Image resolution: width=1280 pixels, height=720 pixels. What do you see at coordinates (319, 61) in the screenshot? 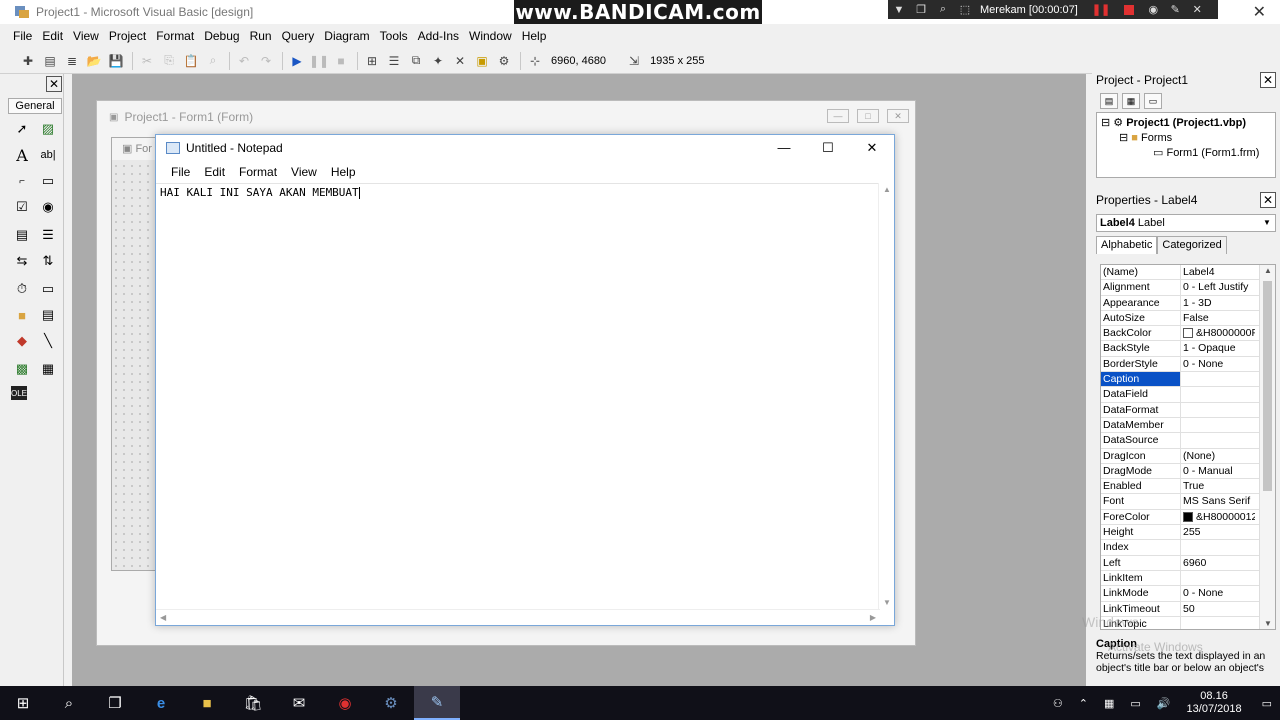
I see `break-icon: ❚❚` at bounding box center [319, 61].